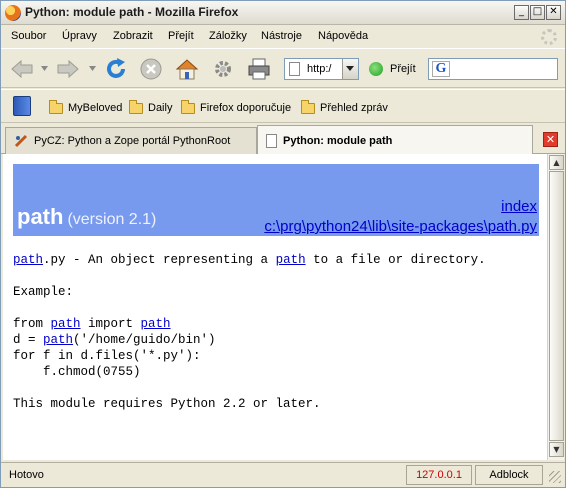  I want to click on menu-zalozky: Záložky, so click(228, 36).